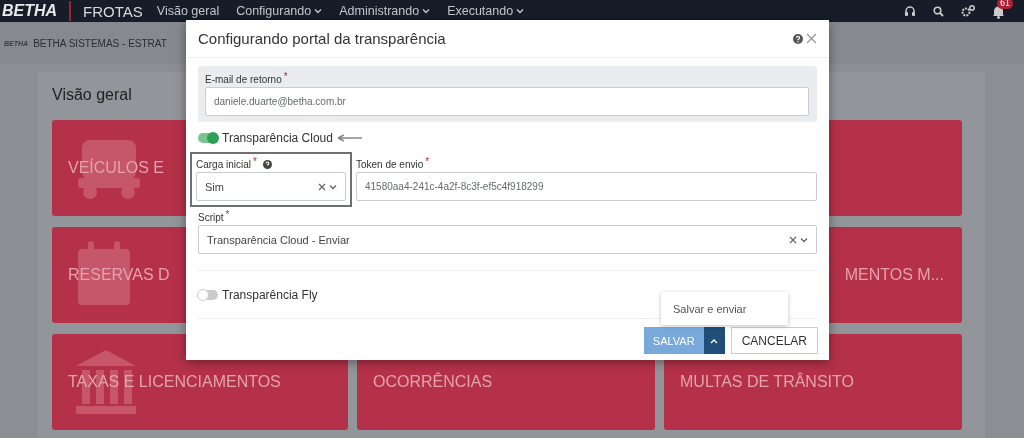 The image size is (1024, 438). What do you see at coordinates (433, 382) in the screenshot?
I see `tile-label: OCORRÊNCIAS` at bounding box center [433, 382].